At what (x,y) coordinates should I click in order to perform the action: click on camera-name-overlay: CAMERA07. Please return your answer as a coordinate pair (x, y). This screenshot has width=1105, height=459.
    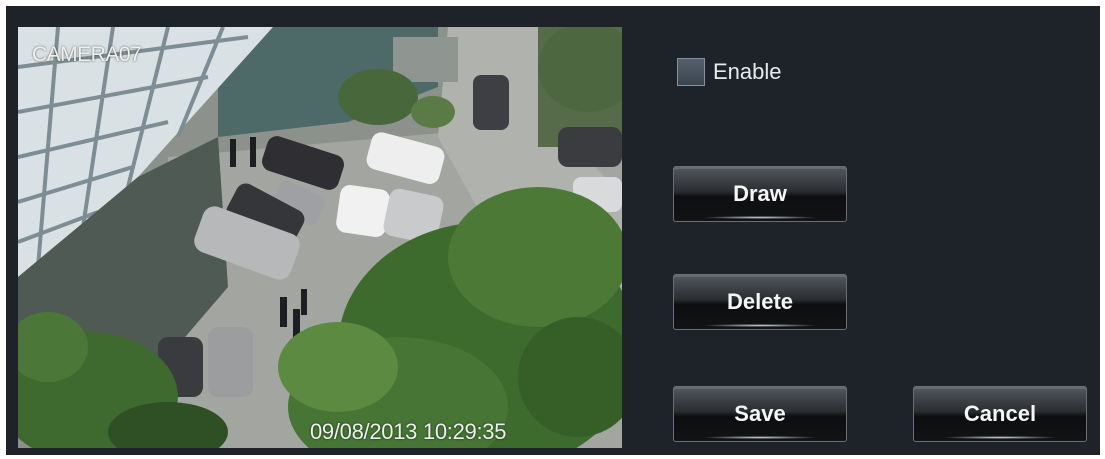
    Looking at the image, I should click on (87, 54).